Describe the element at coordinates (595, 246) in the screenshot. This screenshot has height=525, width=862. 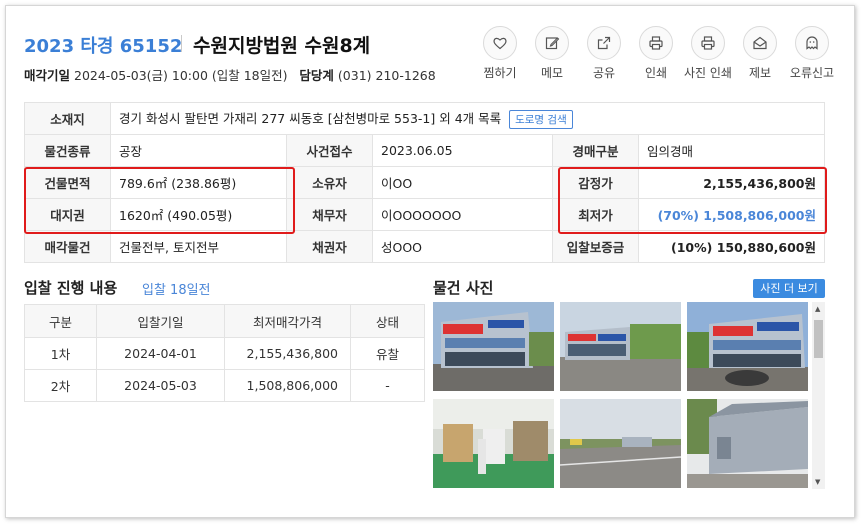
I see `deposit-label: 입찰보증금` at that location.